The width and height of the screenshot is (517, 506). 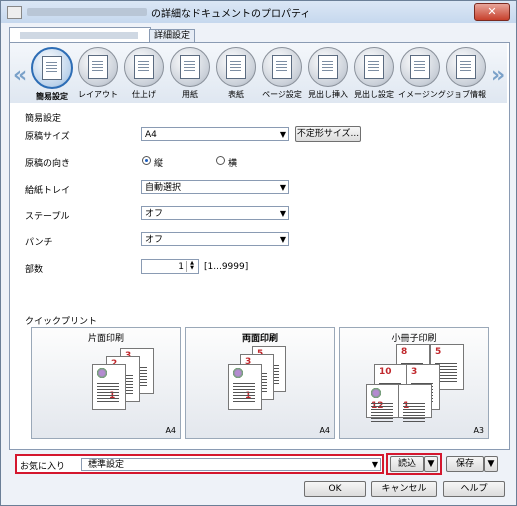 What do you see at coordinates (61, 322) in the screenshot?
I see `quick-print-title: クイックプリント` at bounding box center [61, 322].